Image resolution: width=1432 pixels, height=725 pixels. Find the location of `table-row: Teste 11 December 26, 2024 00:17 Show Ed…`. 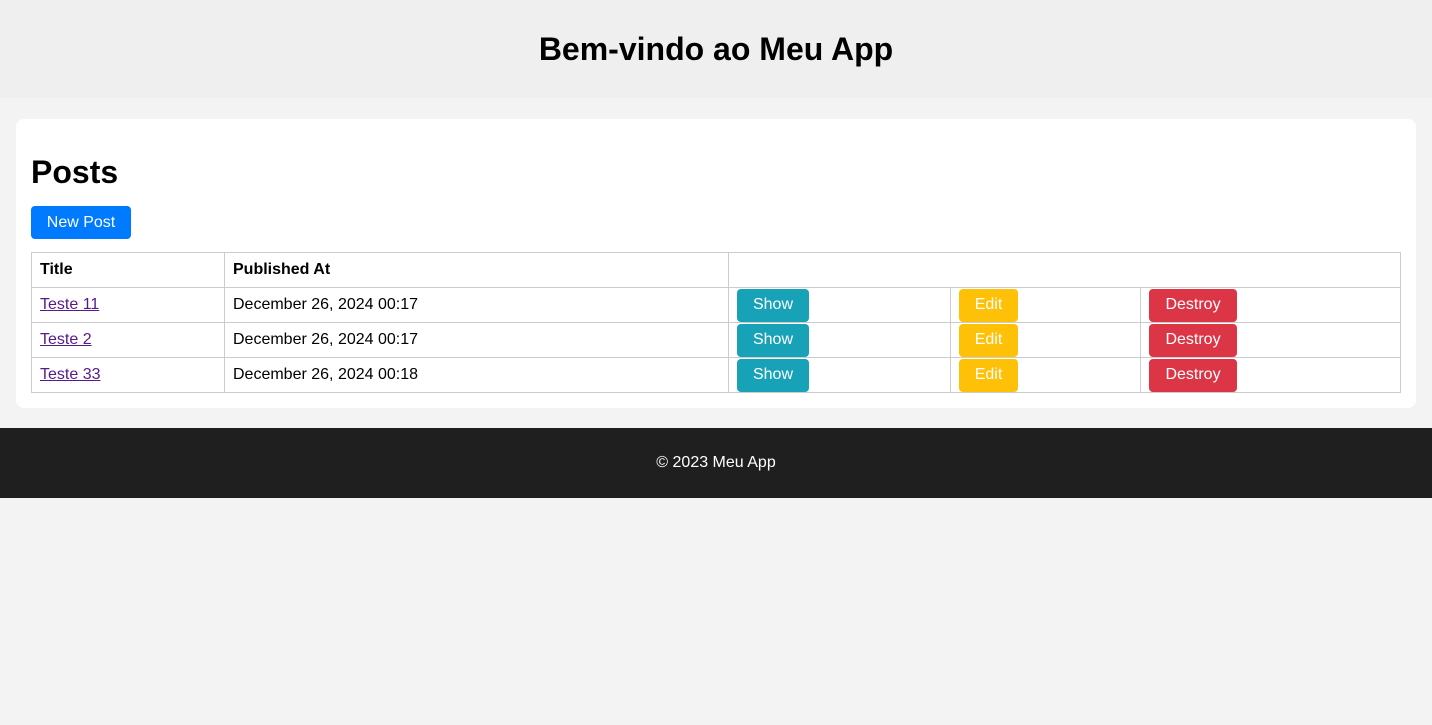

table-row: Teste 11 December 26, 2024 00:17 Show Ed… is located at coordinates (716, 305).